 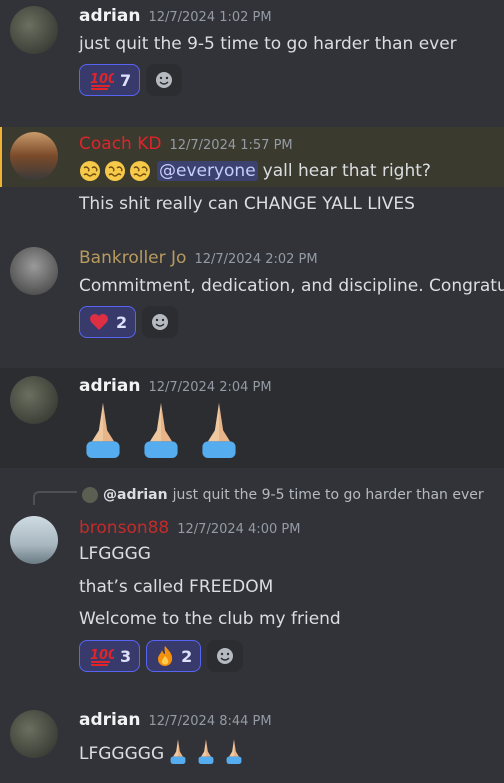 What do you see at coordinates (126, 656) in the screenshot?
I see `reaction-count: 3` at bounding box center [126, 656].